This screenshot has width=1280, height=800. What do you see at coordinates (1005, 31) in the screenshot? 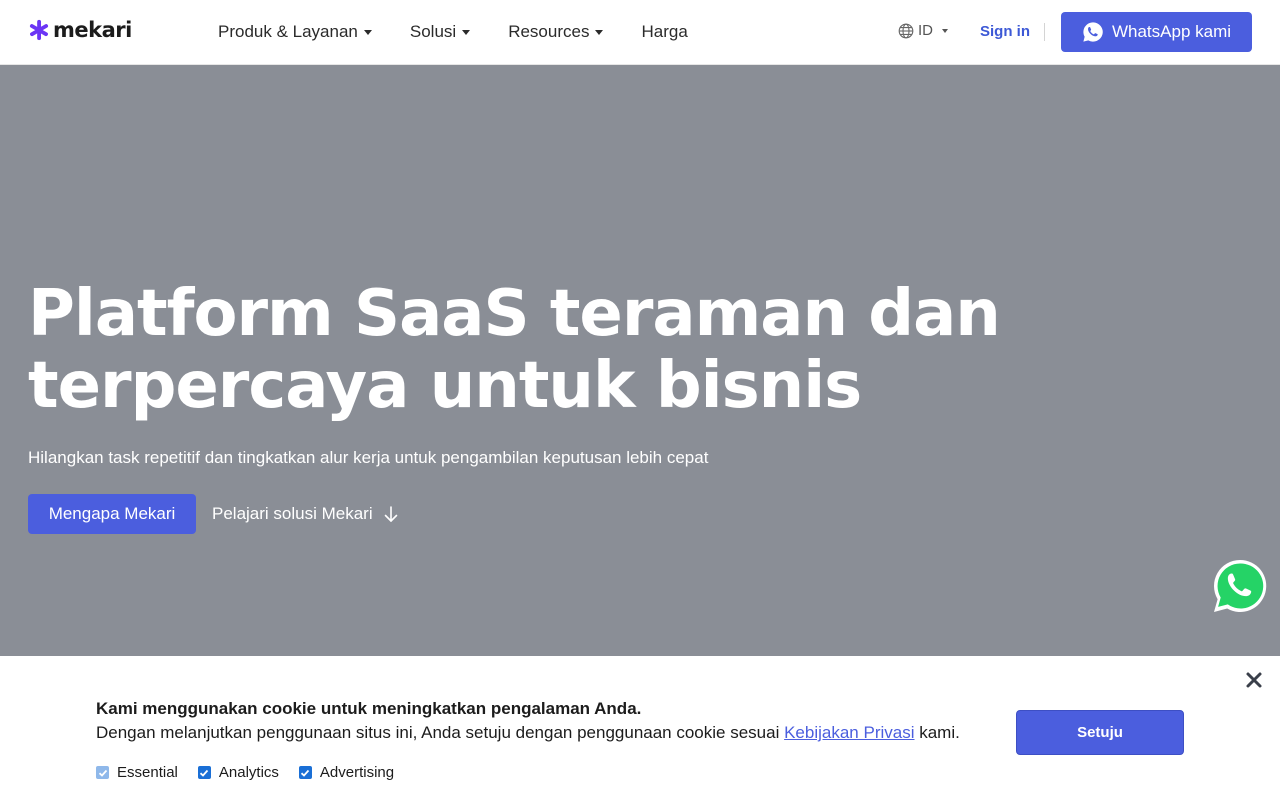
I see `sign-in-link: Sign in` at bounding box center [1005, 31].